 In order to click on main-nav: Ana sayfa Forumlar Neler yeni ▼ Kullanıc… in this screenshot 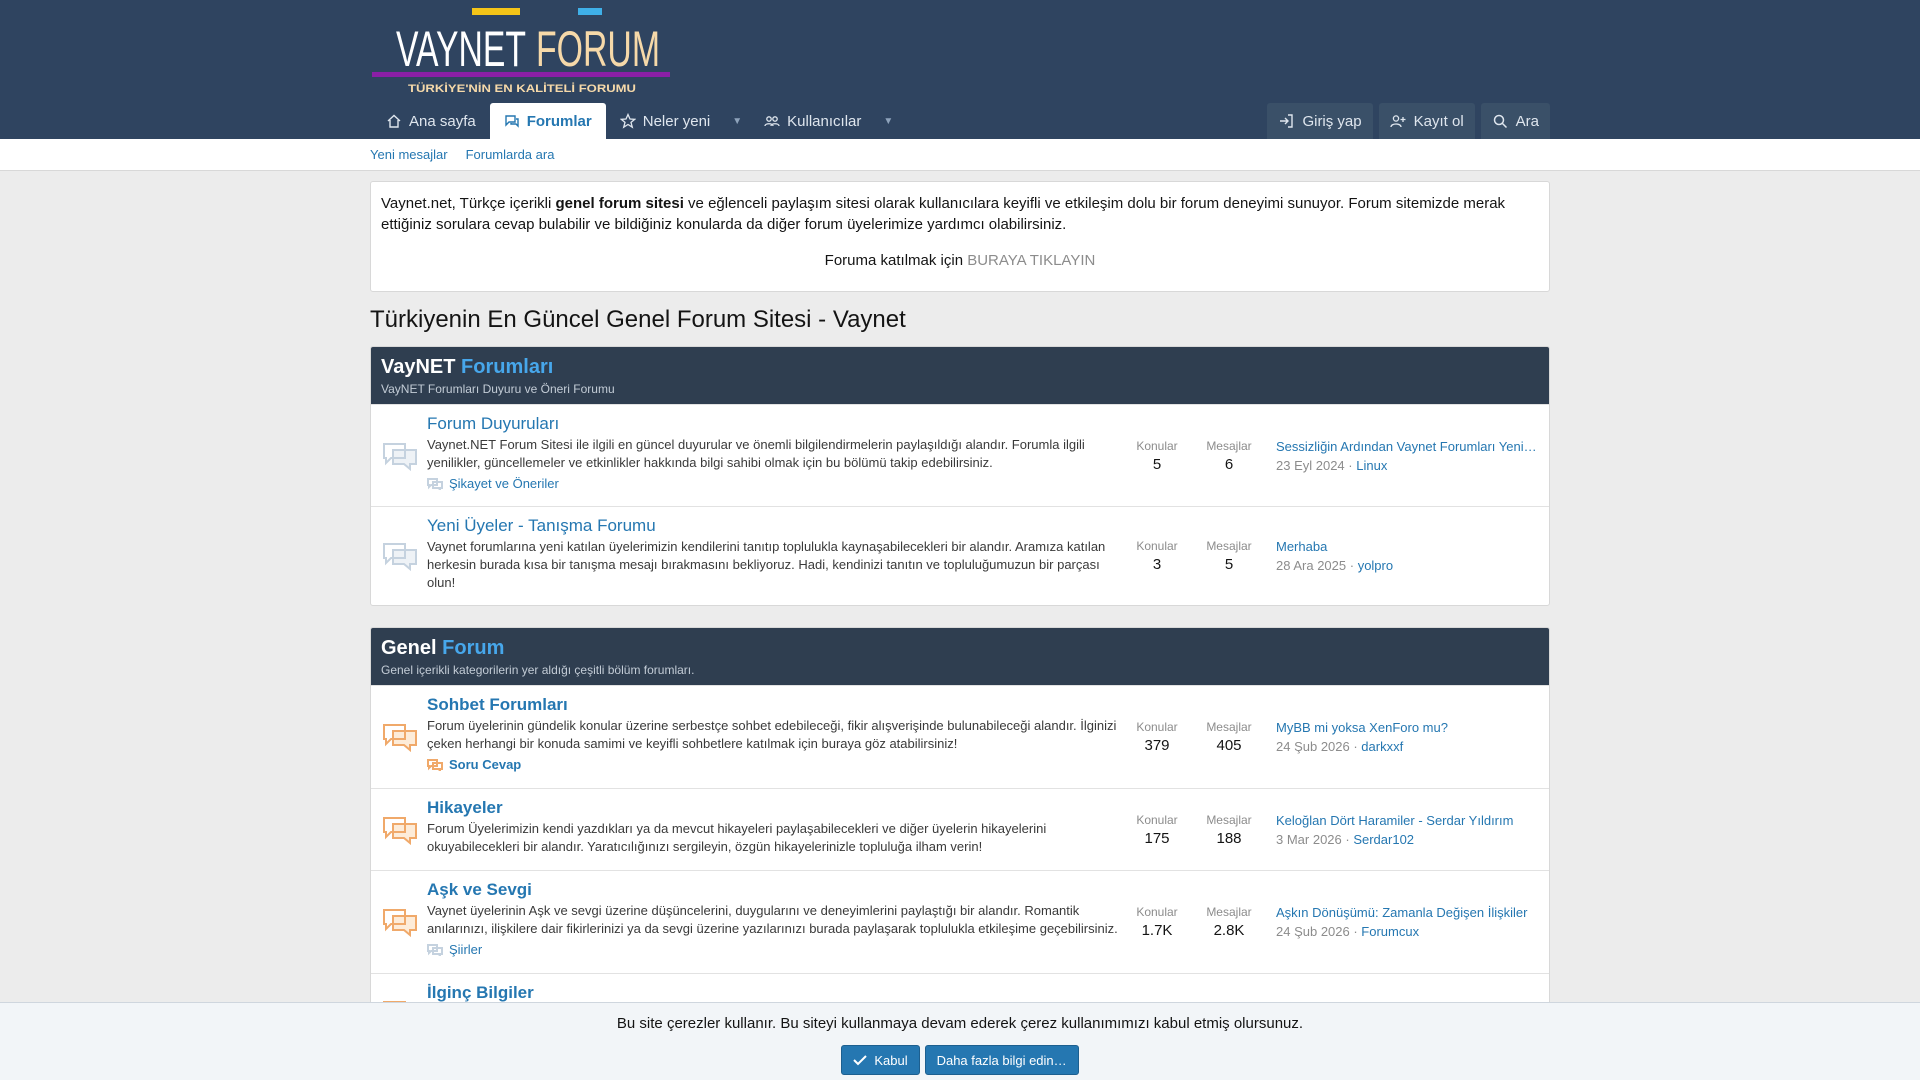, I will do `click(636, 121)`.